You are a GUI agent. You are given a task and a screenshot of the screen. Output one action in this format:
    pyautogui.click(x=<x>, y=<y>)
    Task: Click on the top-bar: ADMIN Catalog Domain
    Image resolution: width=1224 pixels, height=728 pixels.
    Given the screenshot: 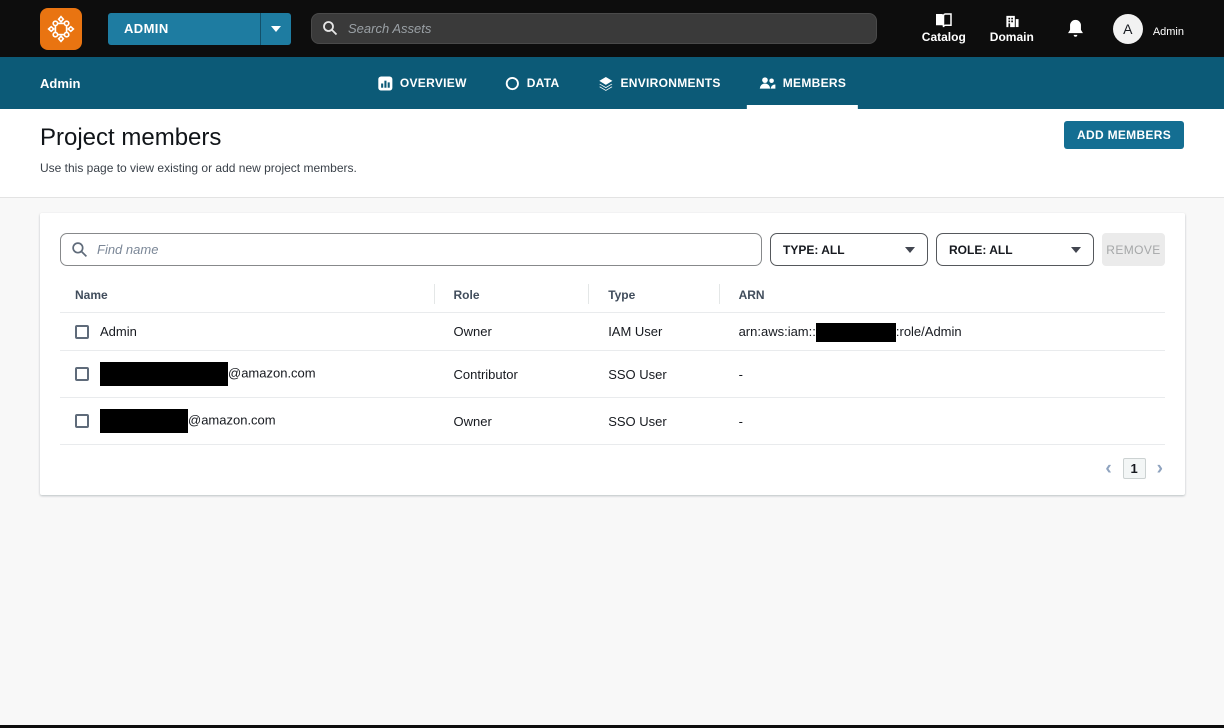 What is the action you would take?
    pyautogui.click(x=612, y=28)
    